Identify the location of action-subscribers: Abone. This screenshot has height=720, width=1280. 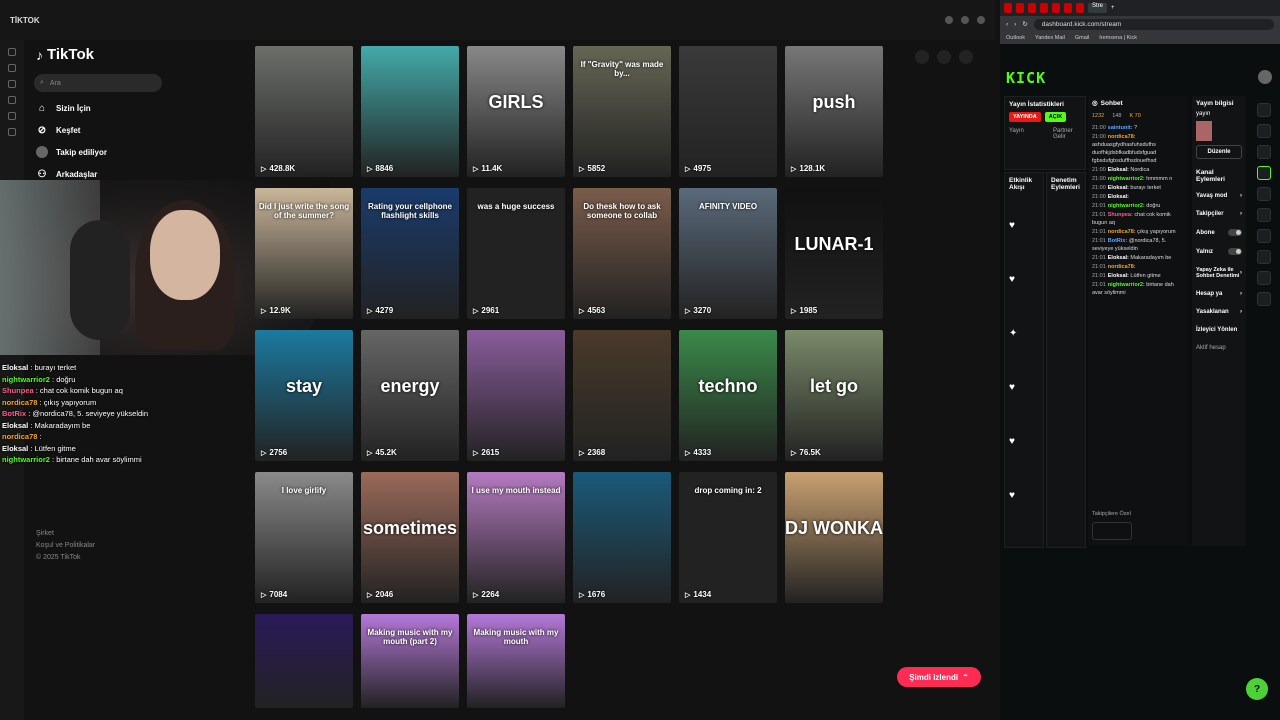
(1219, 232).